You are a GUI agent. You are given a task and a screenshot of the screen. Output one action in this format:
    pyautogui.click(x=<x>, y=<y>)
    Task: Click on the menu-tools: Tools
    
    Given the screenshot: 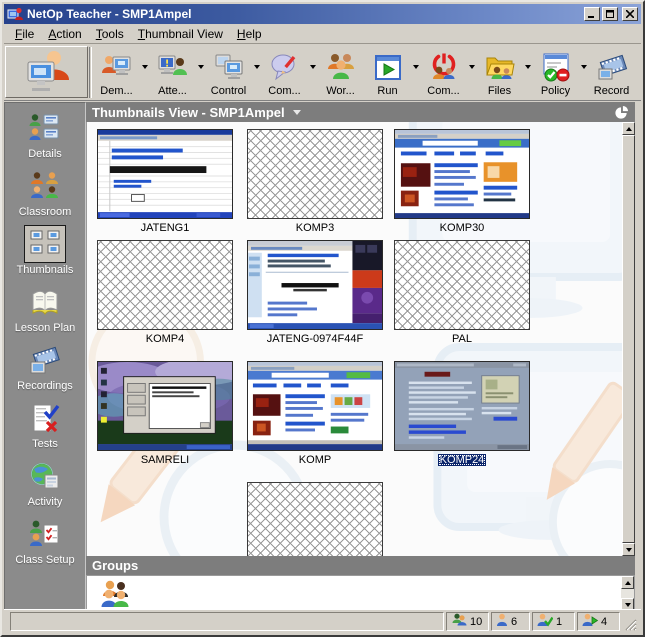 What is the action you would take?
    pyautogui.click(x=110, y=34)
    